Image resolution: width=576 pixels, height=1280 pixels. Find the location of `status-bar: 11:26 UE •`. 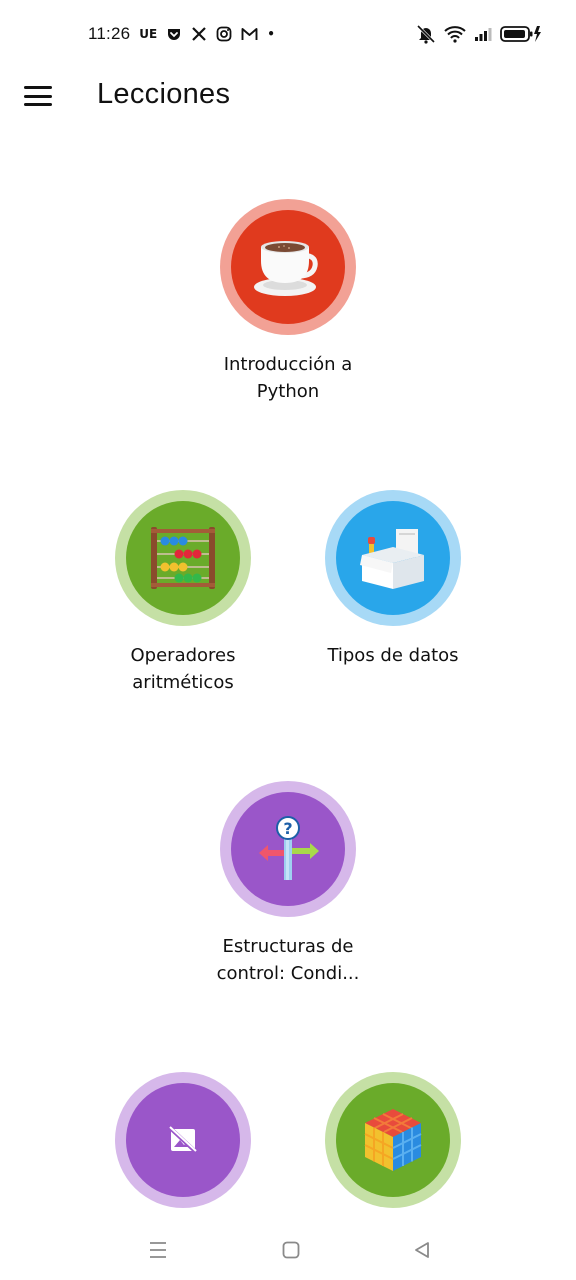

status-bar: 11:26 UE • is located at coordinates (288, 36).